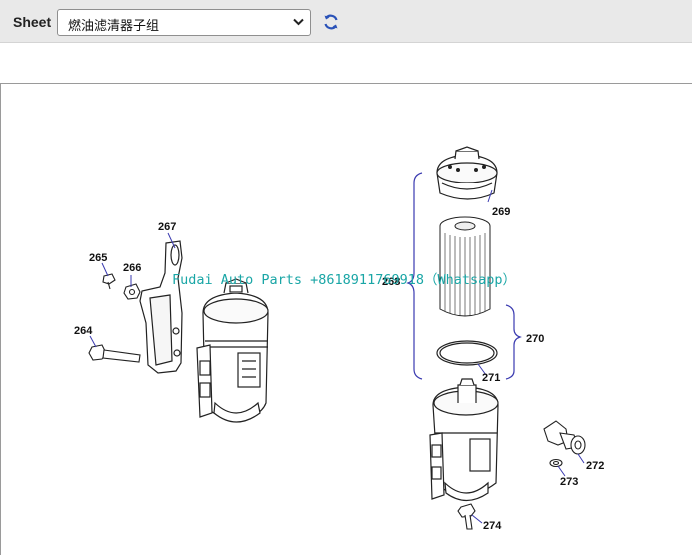  What do you see at coordinates (465, 266) in the screenshot?
I see `filter-element` at bounding box center [465, 266].